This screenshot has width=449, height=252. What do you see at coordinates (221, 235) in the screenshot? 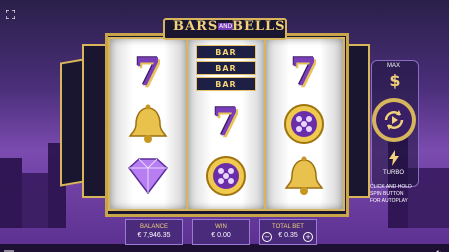
I see `win-value: € 0.00` at bounding box center [221, 235].